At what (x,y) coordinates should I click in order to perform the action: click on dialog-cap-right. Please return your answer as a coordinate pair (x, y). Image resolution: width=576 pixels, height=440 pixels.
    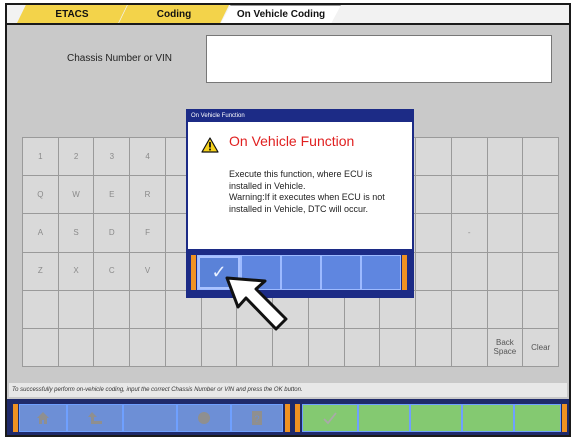
    Looking at the image, I should click on (404, 272).